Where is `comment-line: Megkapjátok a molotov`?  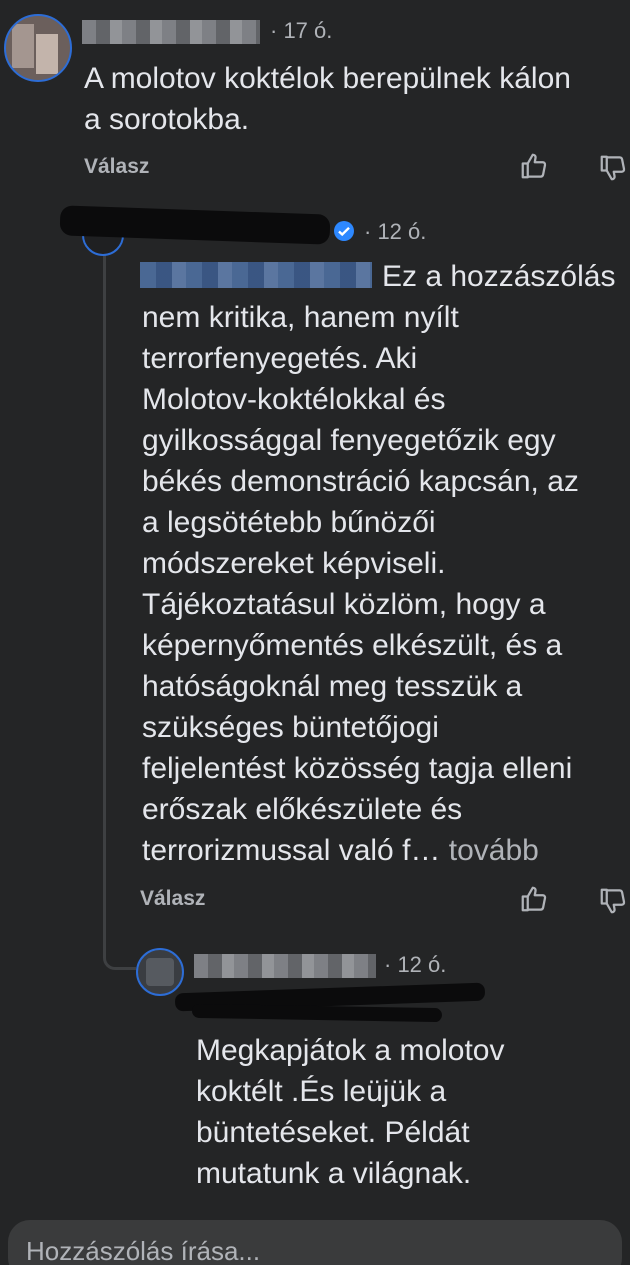
comment-line: Megkapjátok a molotov is located at coordinates (350, 1050).